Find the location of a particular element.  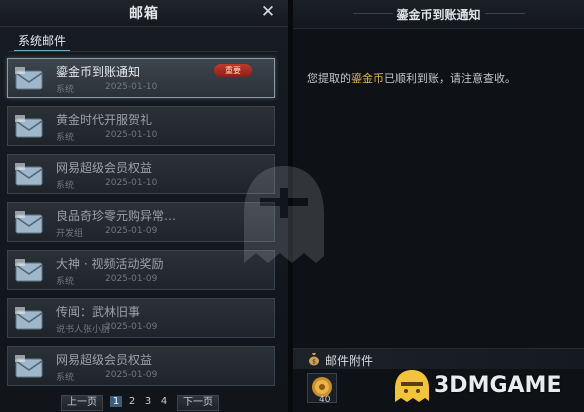

next-page-button: 下一页 is located at coordinates (198, 403).